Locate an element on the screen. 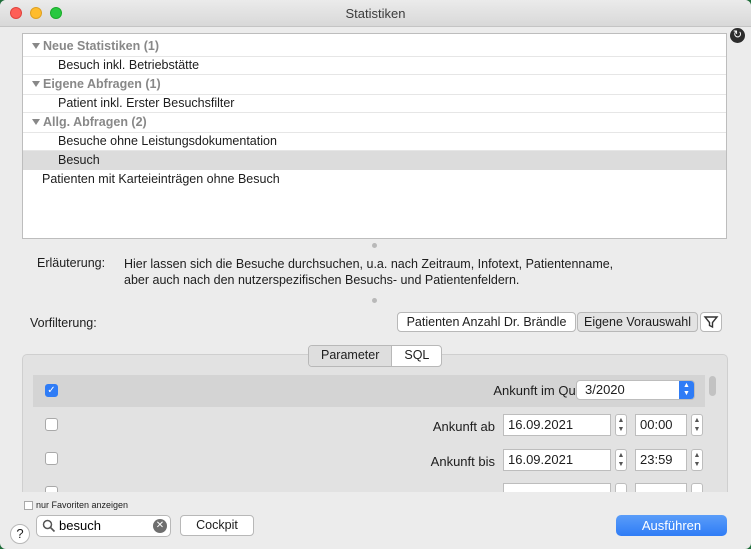  quarter-select: 3/2020 ▲ ▼ is located at coordinates (635, 390).